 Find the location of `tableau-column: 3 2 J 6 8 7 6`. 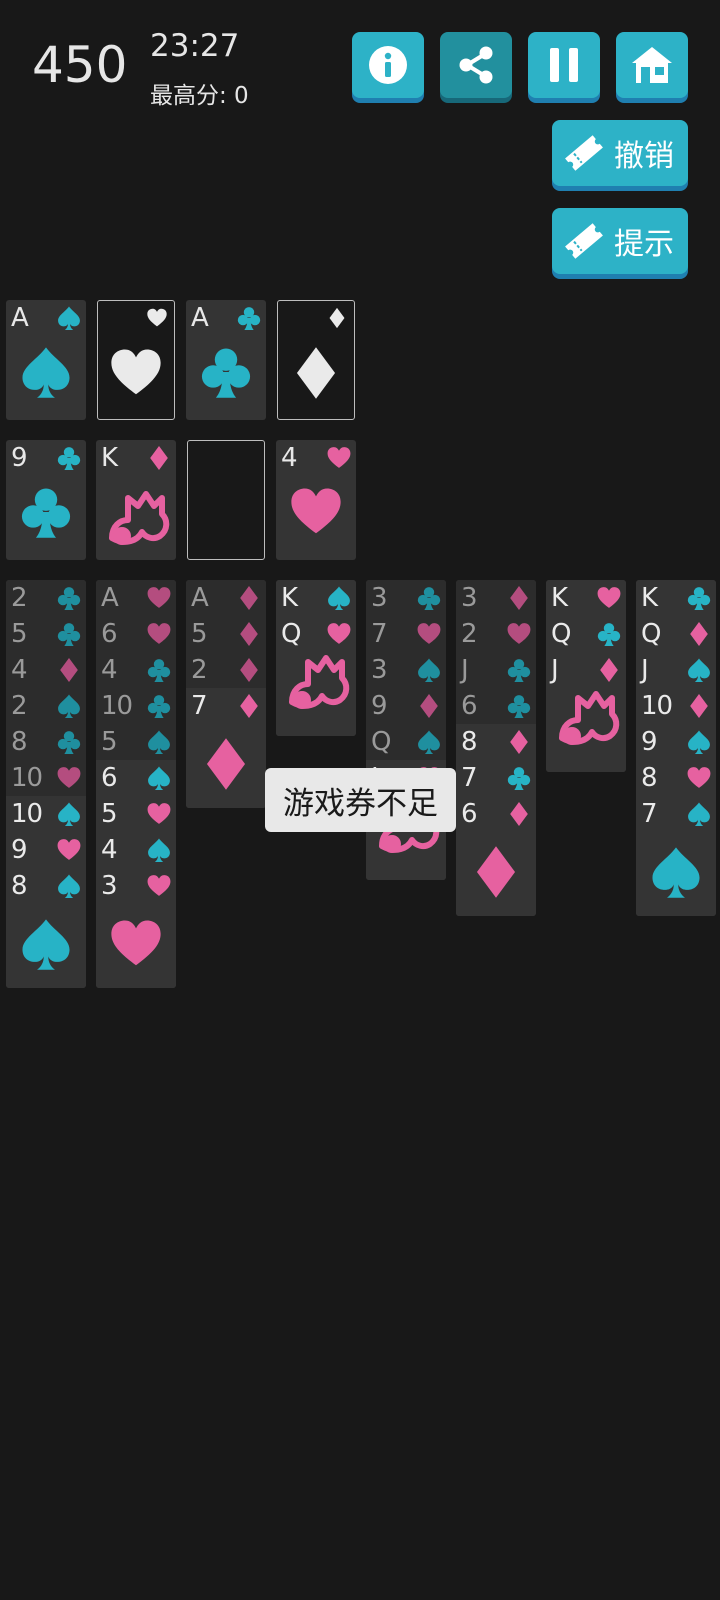

tableau-column: 3 2 J 6 8 7 6 is located at coordinates (496, 748).